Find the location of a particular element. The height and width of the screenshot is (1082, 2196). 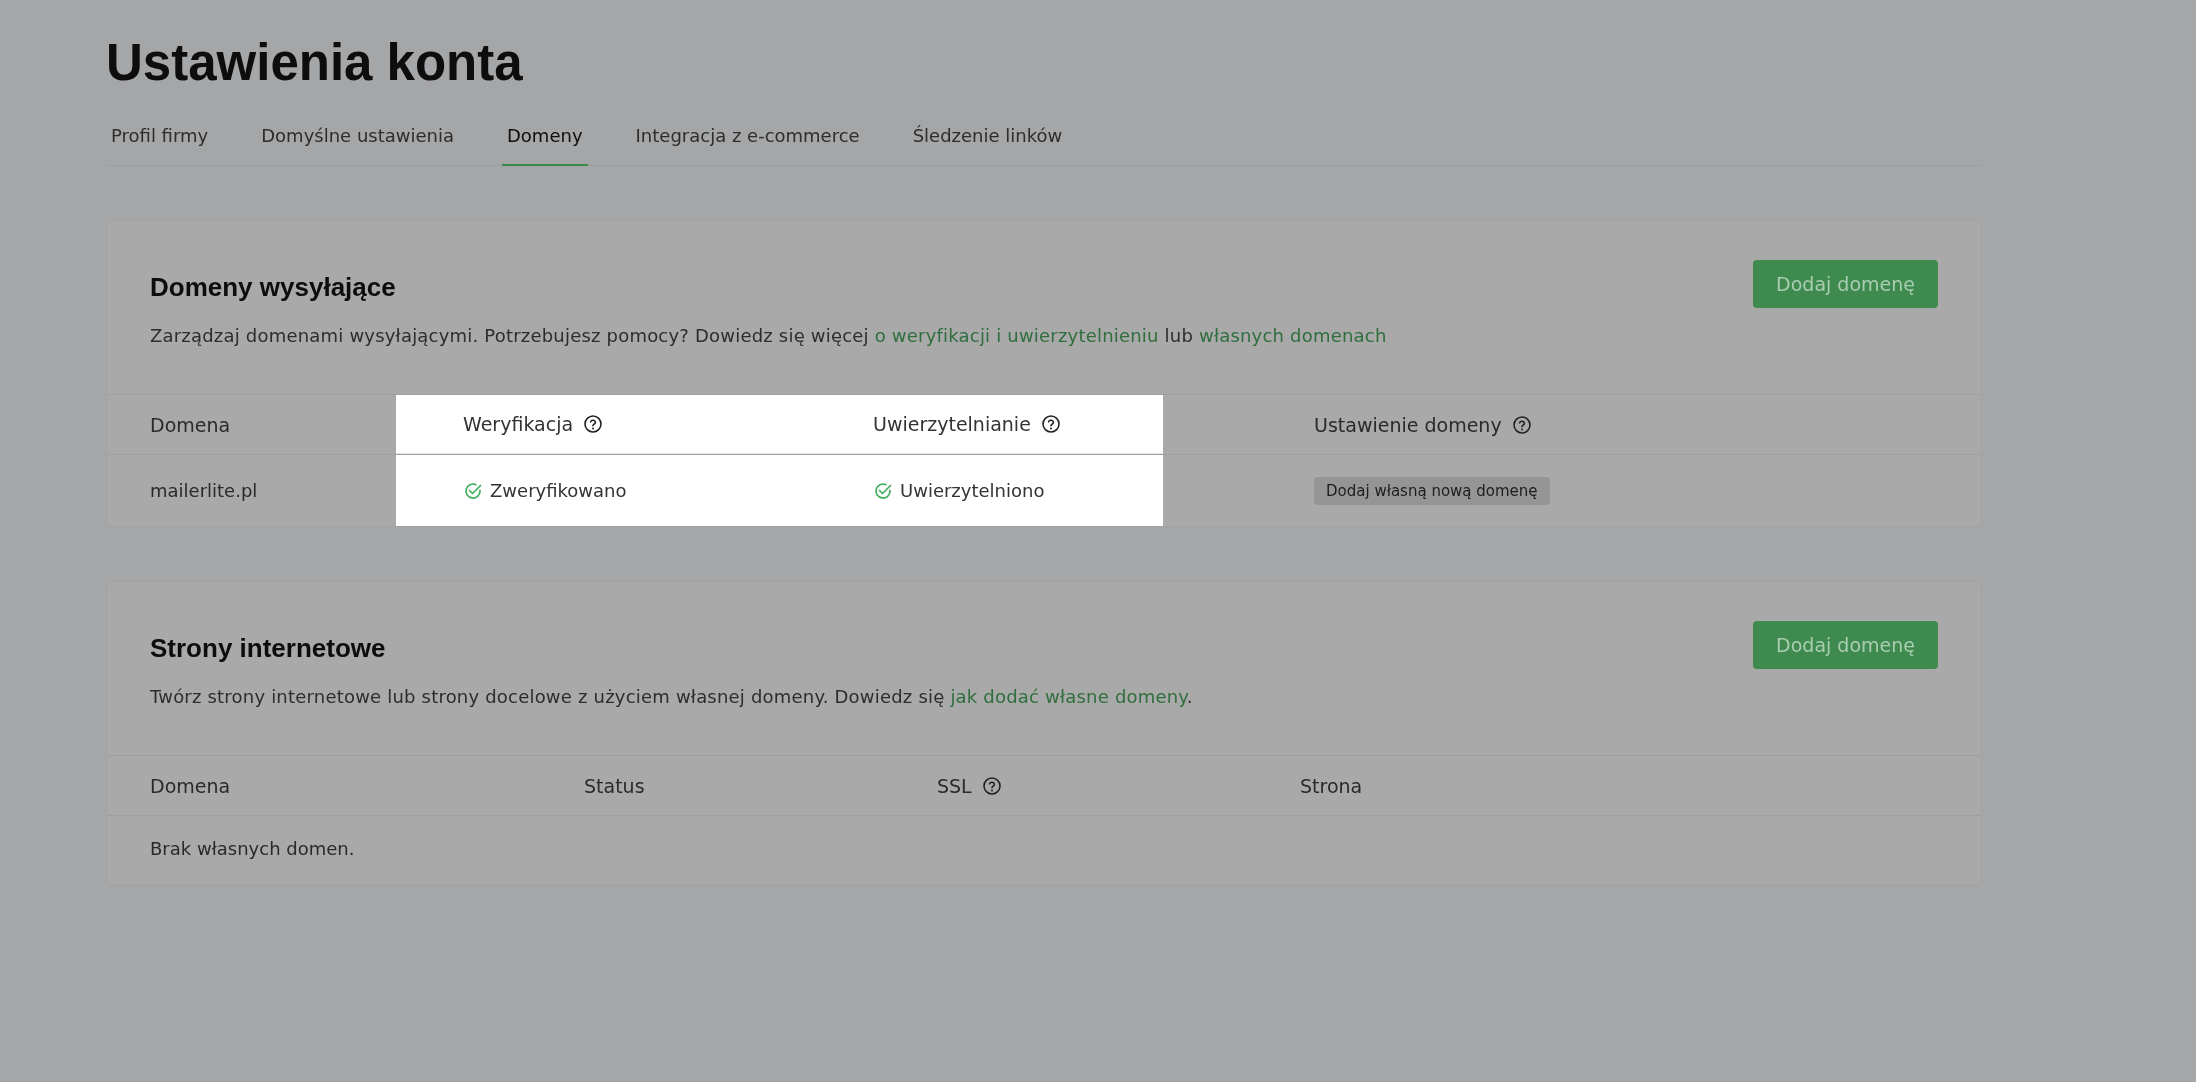

settings-tab: Domeny is located at coordinates (545, 140).